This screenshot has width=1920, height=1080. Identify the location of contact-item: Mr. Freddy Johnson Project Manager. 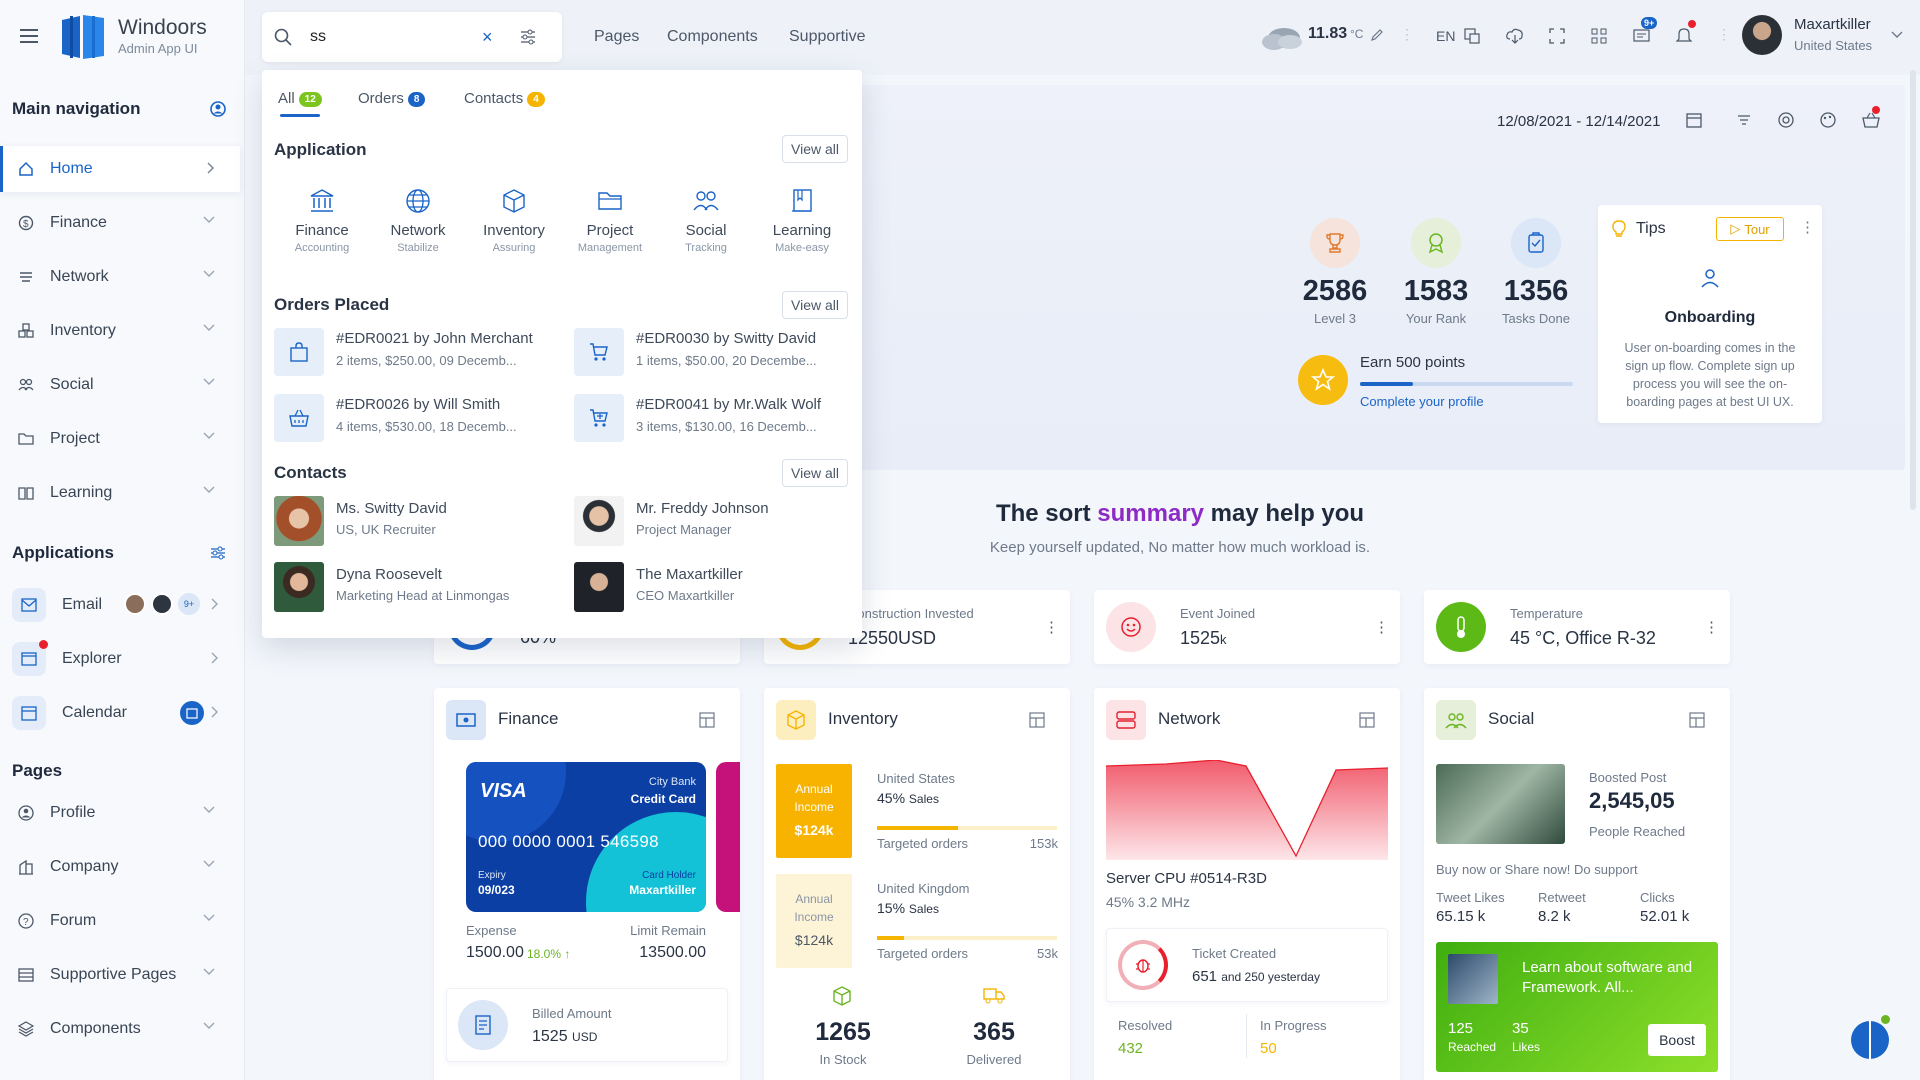
(714, 522).